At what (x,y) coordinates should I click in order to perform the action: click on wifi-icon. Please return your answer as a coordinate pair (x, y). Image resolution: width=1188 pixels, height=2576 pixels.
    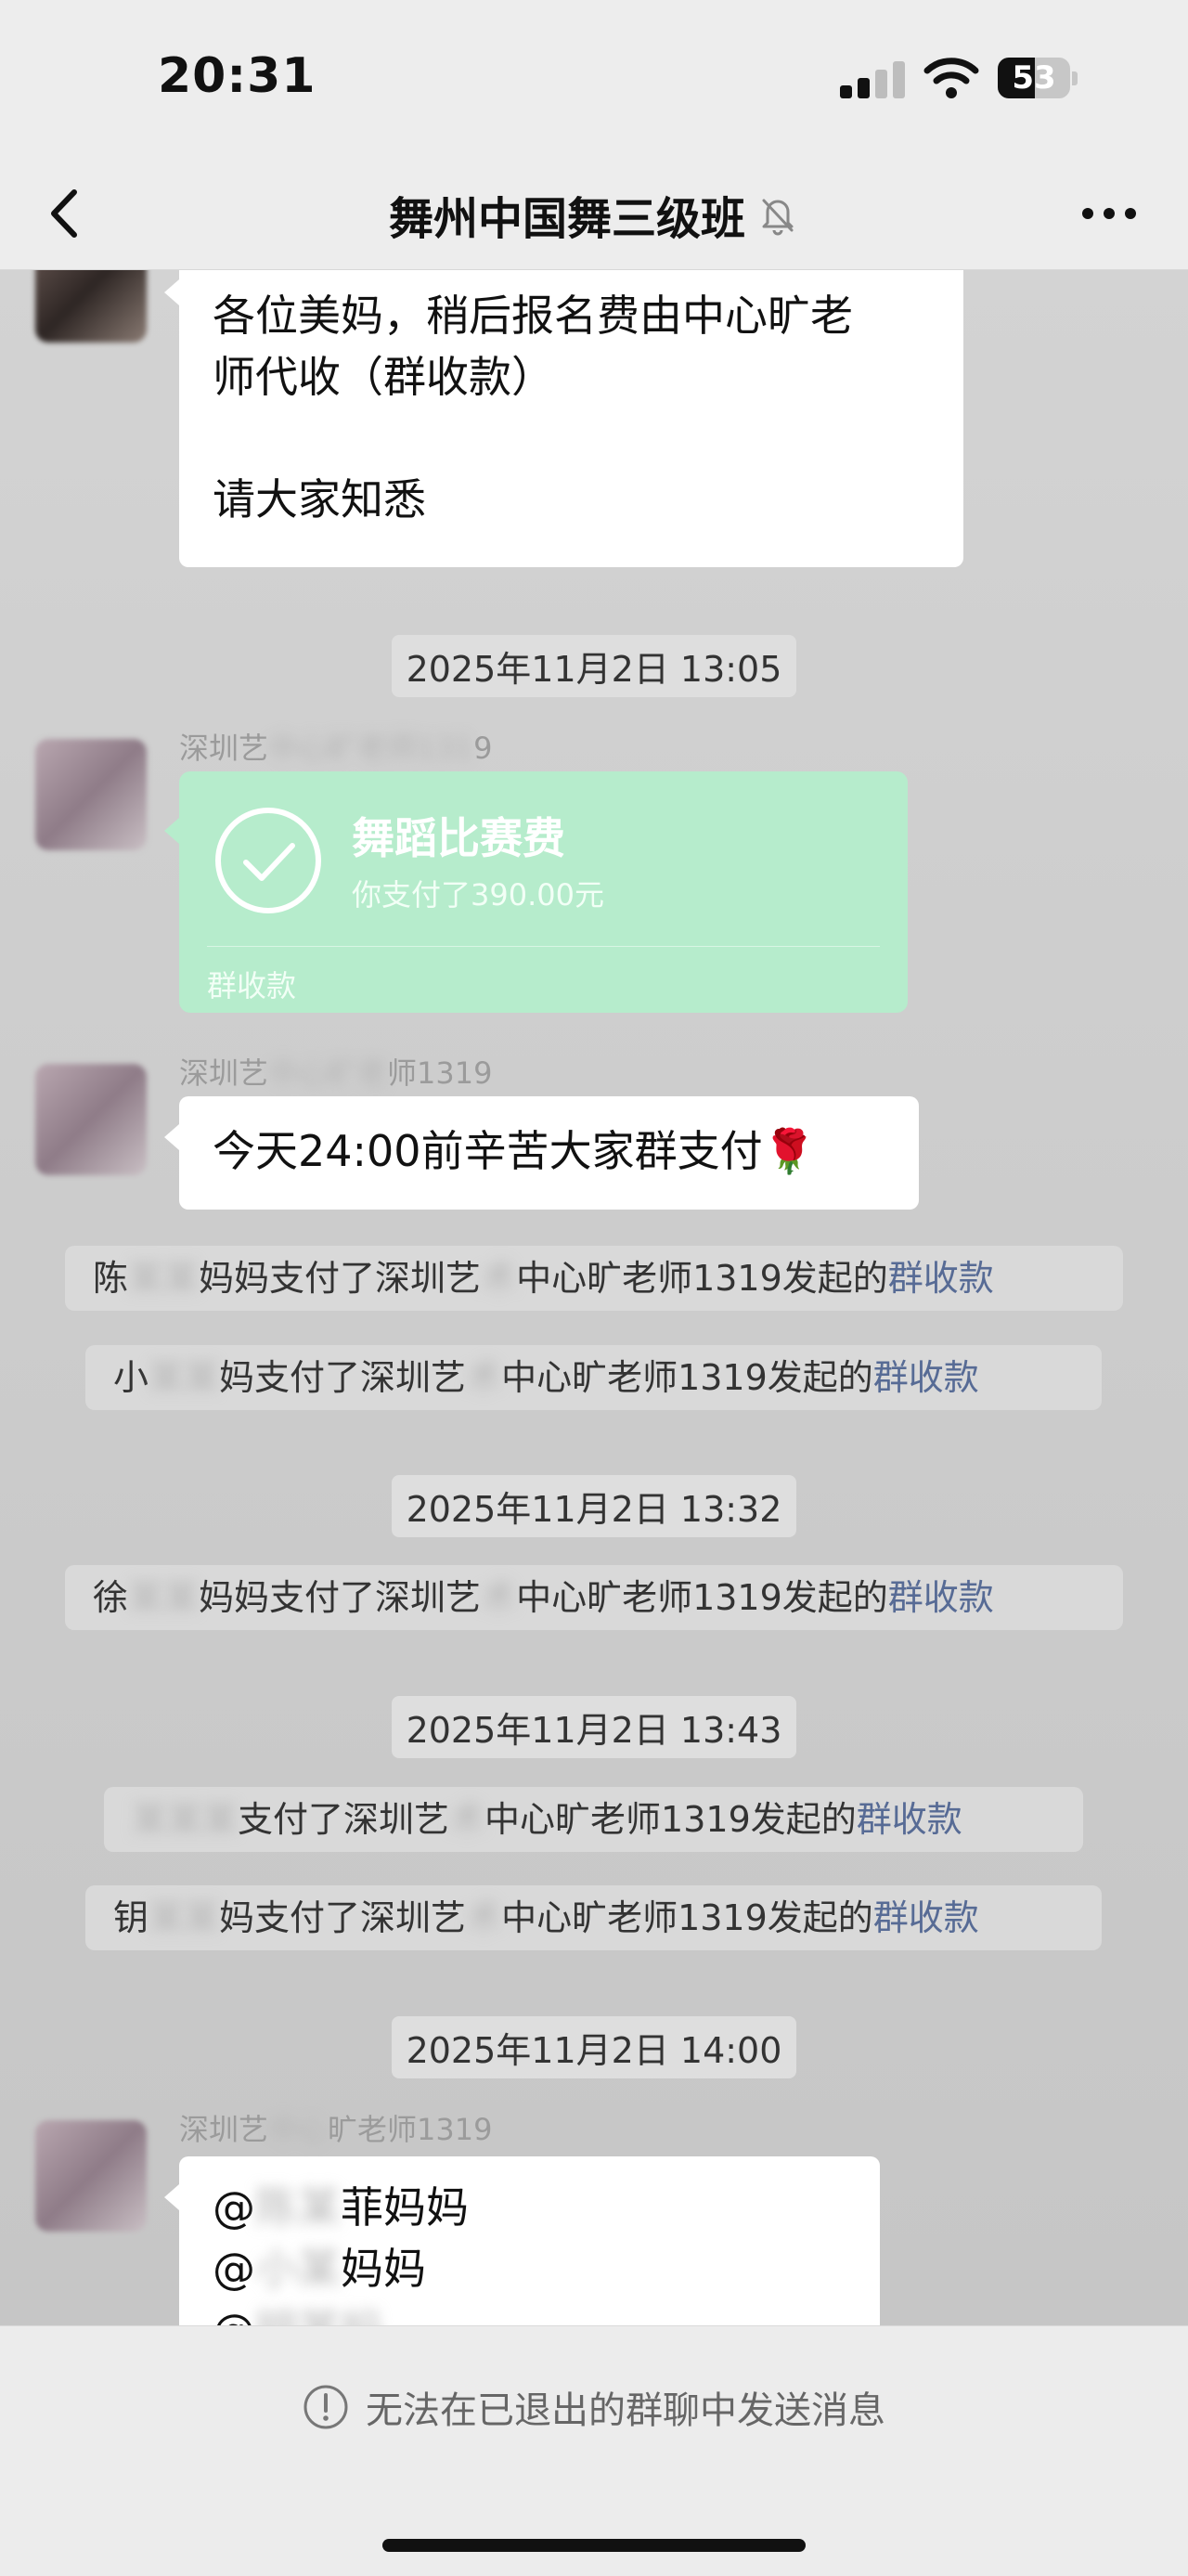
    Looking at the image, I should click on (951, 78).